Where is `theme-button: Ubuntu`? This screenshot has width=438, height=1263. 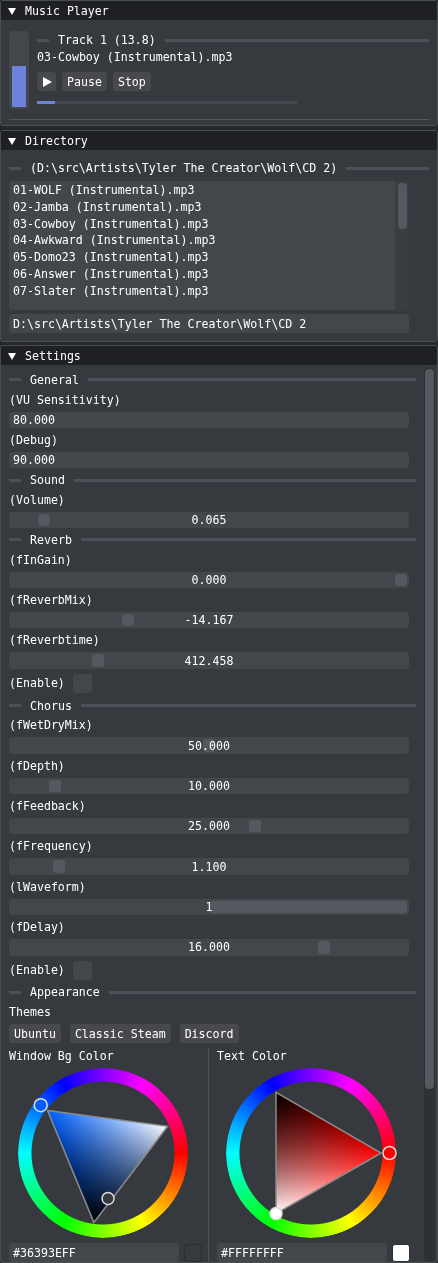
theme-button: Ubuntu is located at coordinates (35, 1034).